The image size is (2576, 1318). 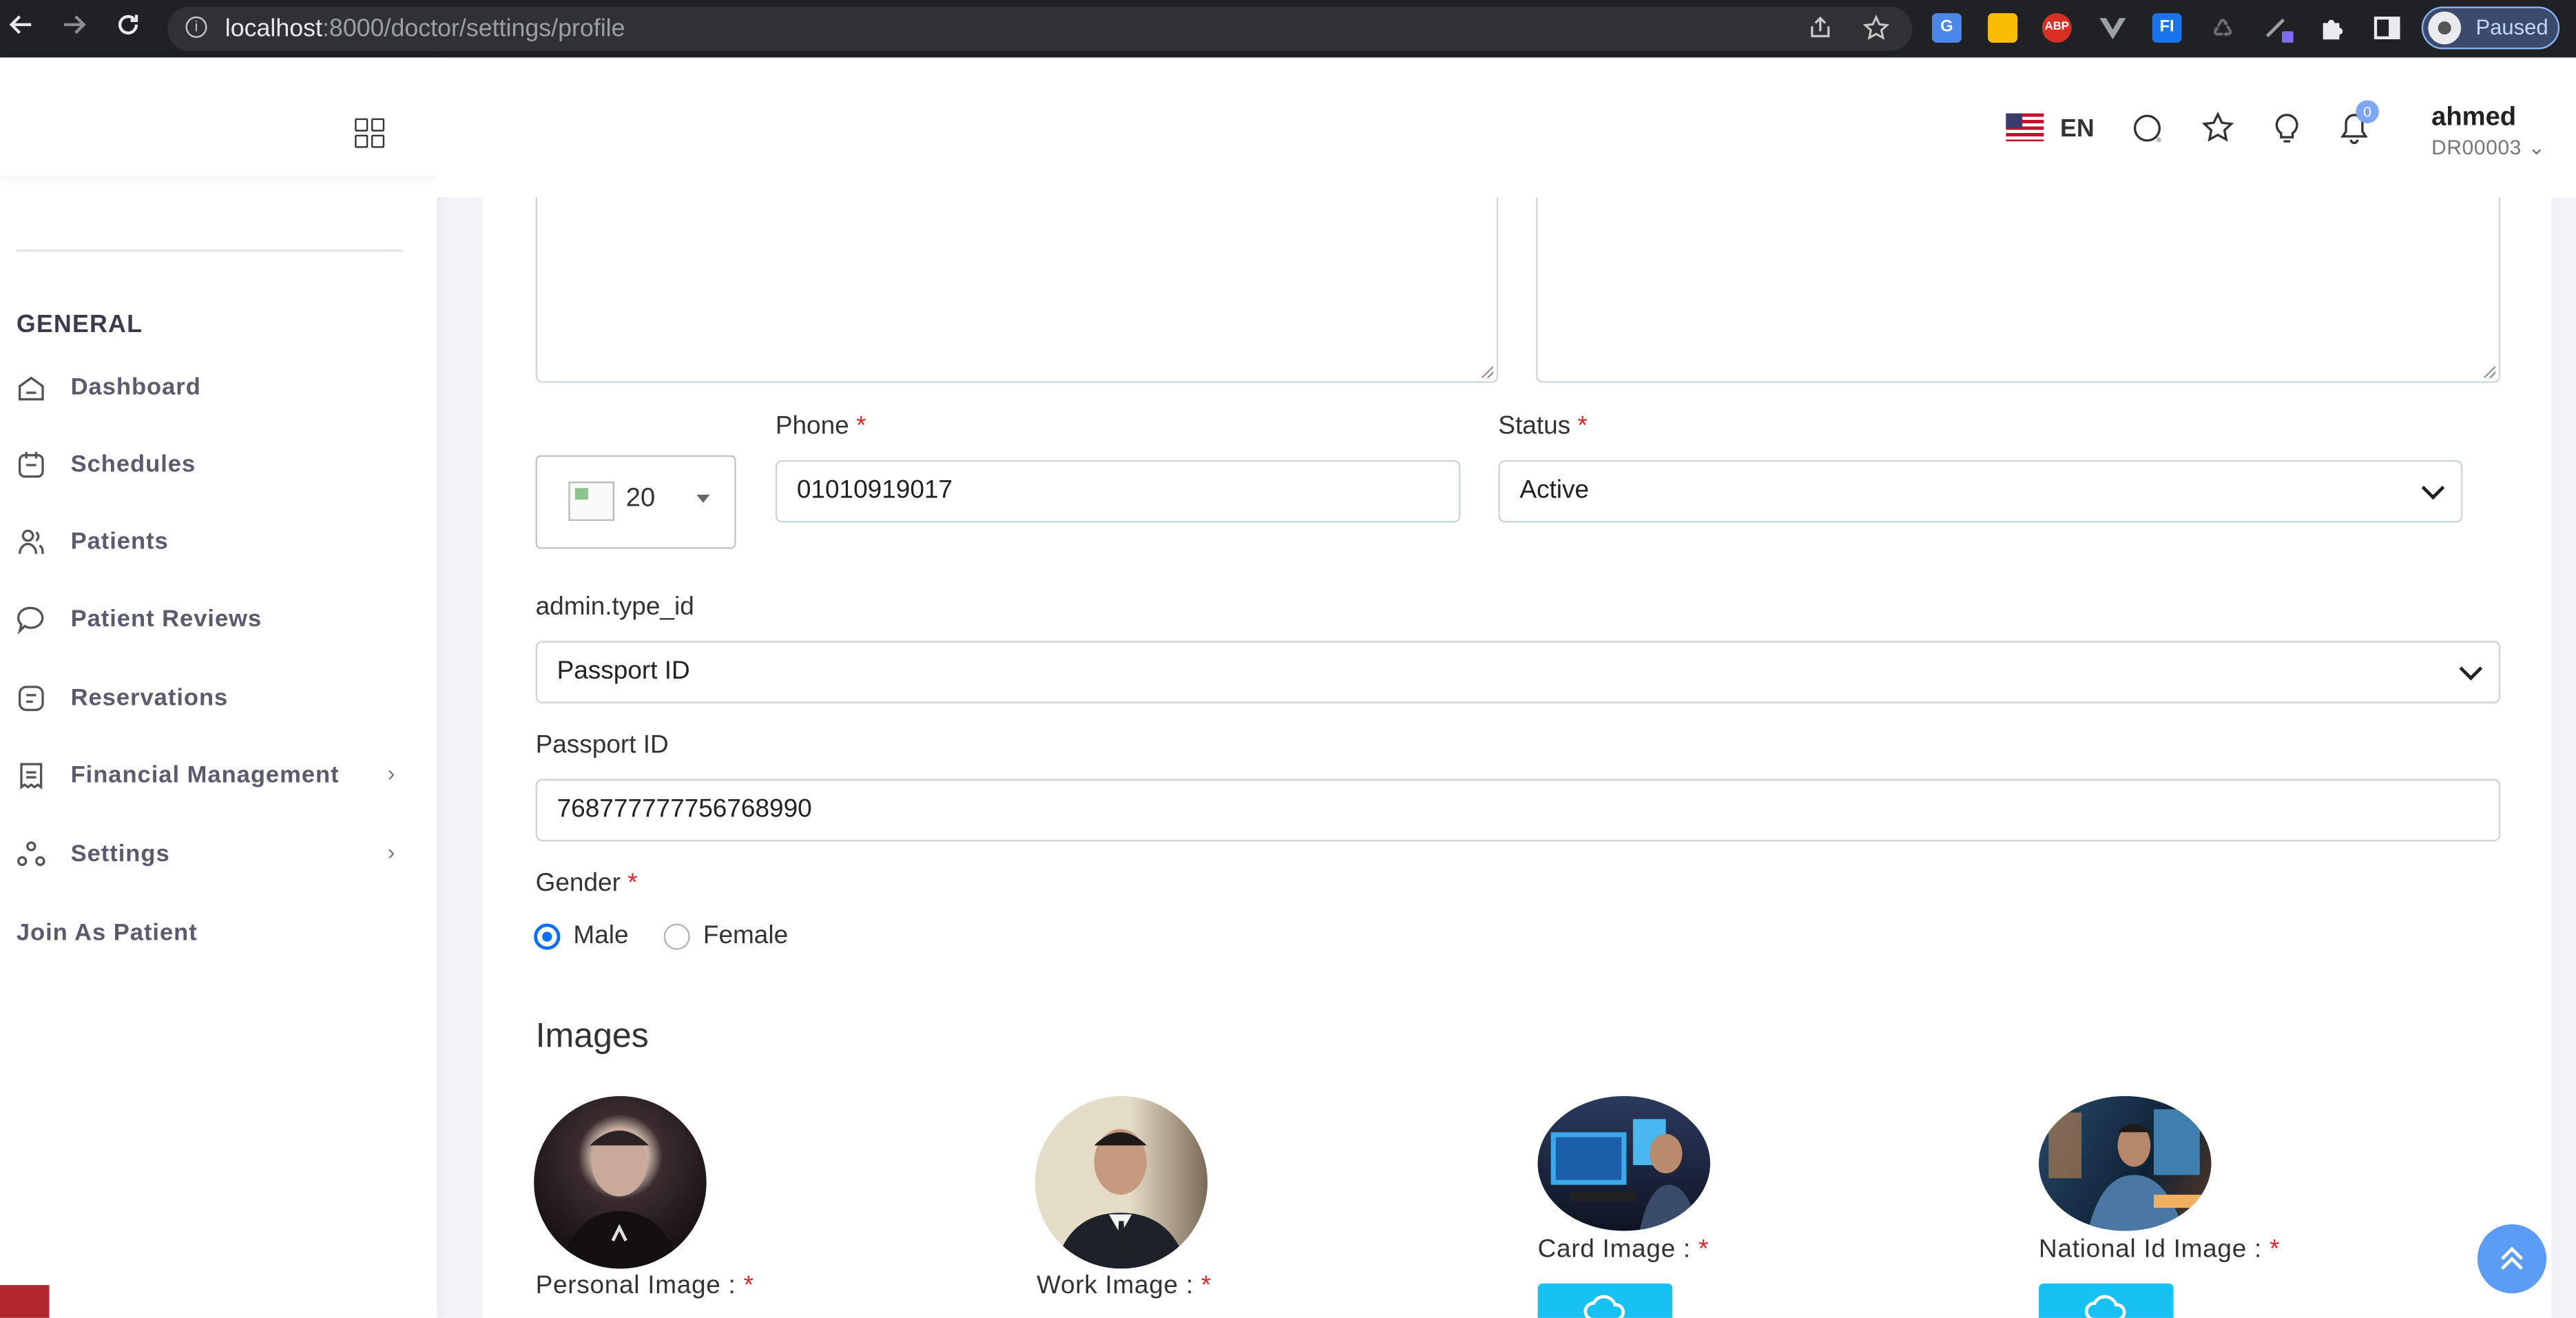 What do you see at coordinates (2279, 28) in the screenshot?
I see `pen-extension-icon` at bounding box center [2279, 28].